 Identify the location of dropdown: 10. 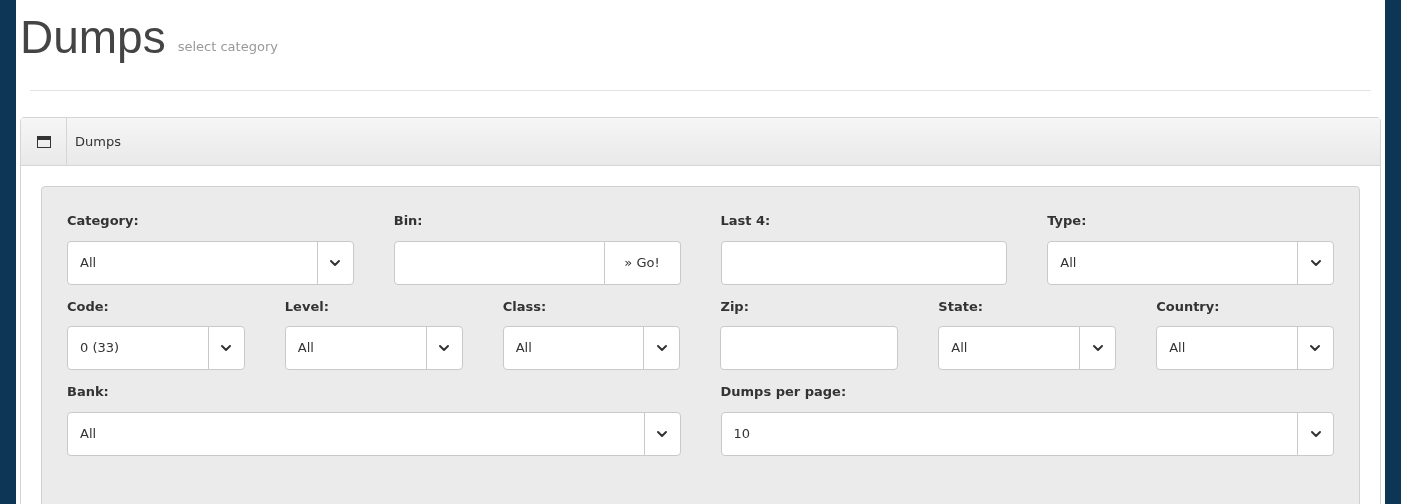
(1027, 433).